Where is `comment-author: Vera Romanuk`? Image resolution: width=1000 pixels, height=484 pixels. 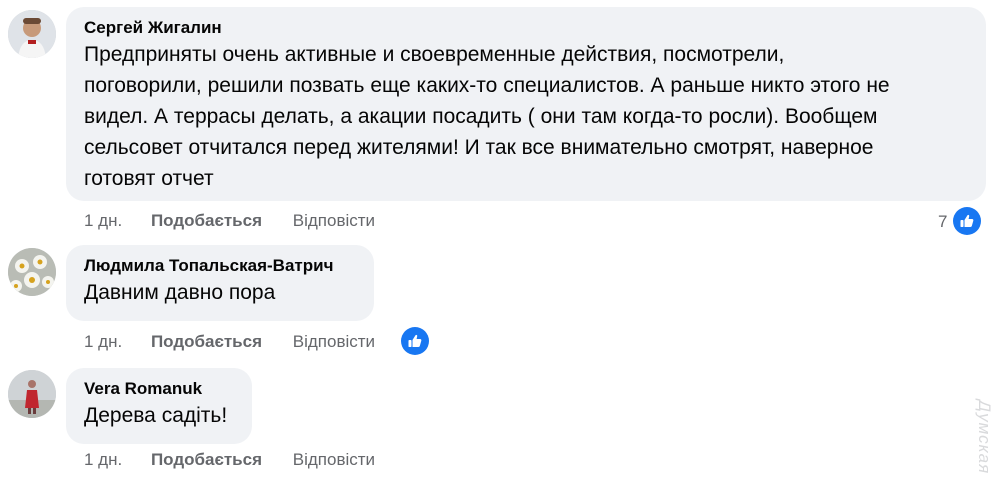
comment-author: Vera Romanuk is located at coordinates (159, 389).